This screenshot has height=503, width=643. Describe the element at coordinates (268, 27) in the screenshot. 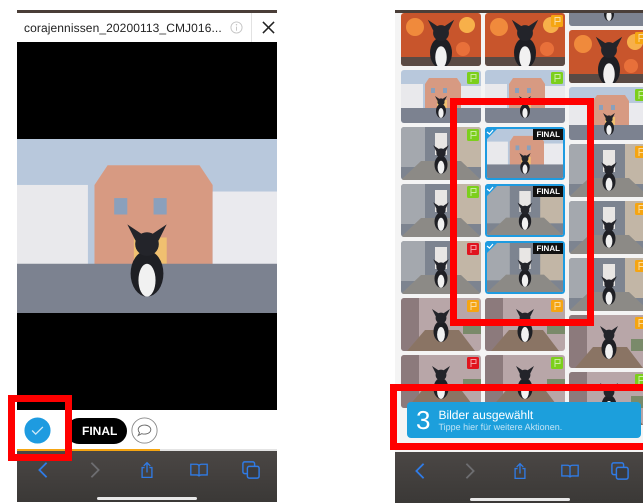

I see `close-icon` at that location.